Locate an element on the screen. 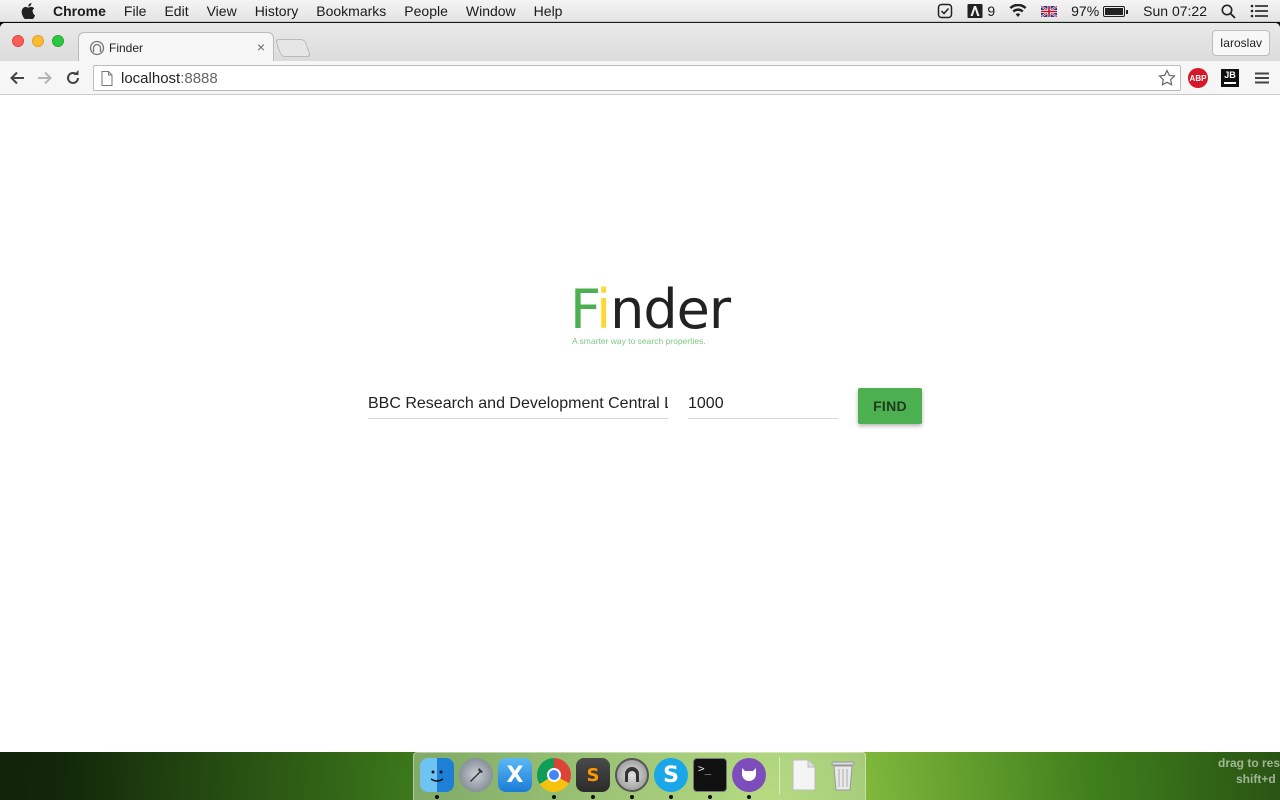  battery-icon is located at coordinates (1116, 11).